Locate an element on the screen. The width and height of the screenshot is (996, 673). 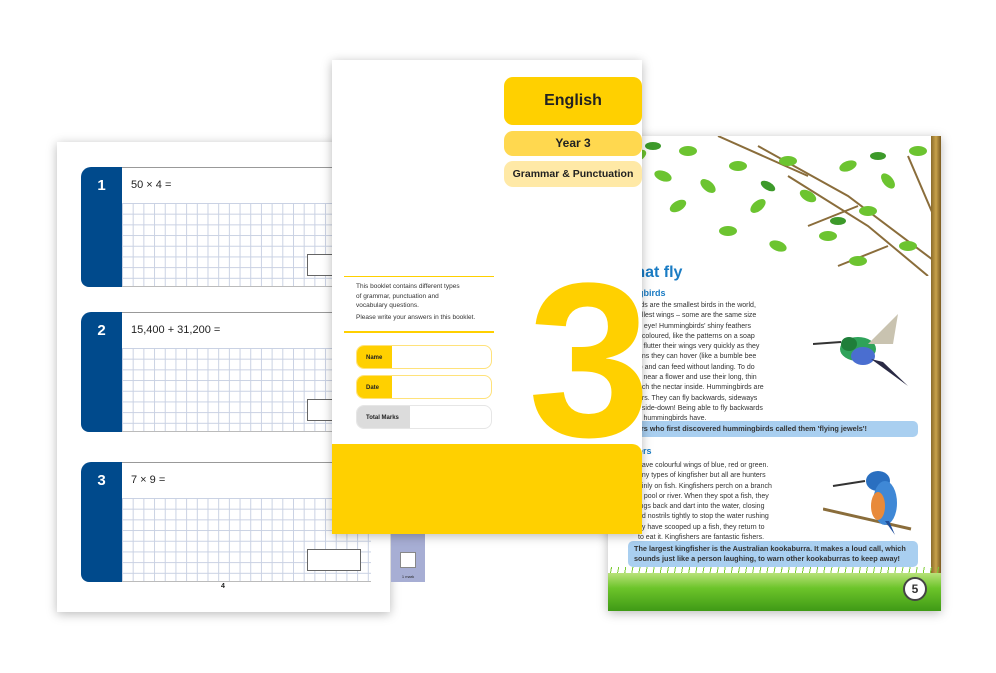
mark-column: 1 mark is located at coordinates (408, 557).